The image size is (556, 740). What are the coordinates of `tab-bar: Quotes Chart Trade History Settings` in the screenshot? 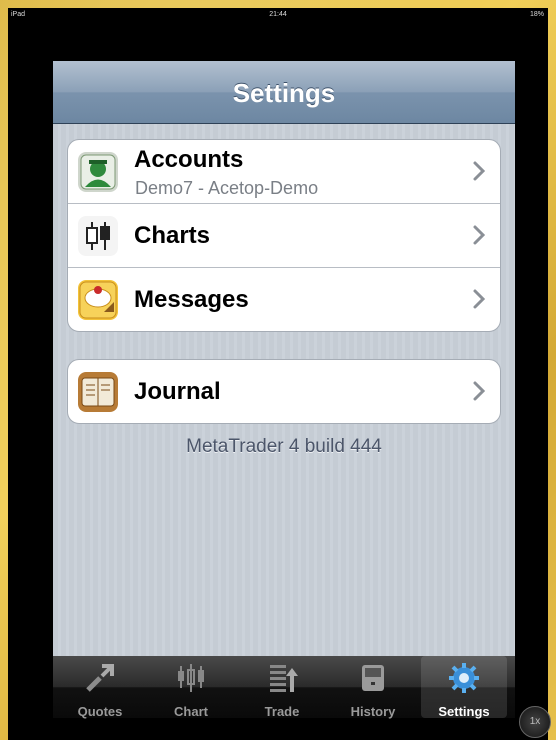 It's located at (284, 687).